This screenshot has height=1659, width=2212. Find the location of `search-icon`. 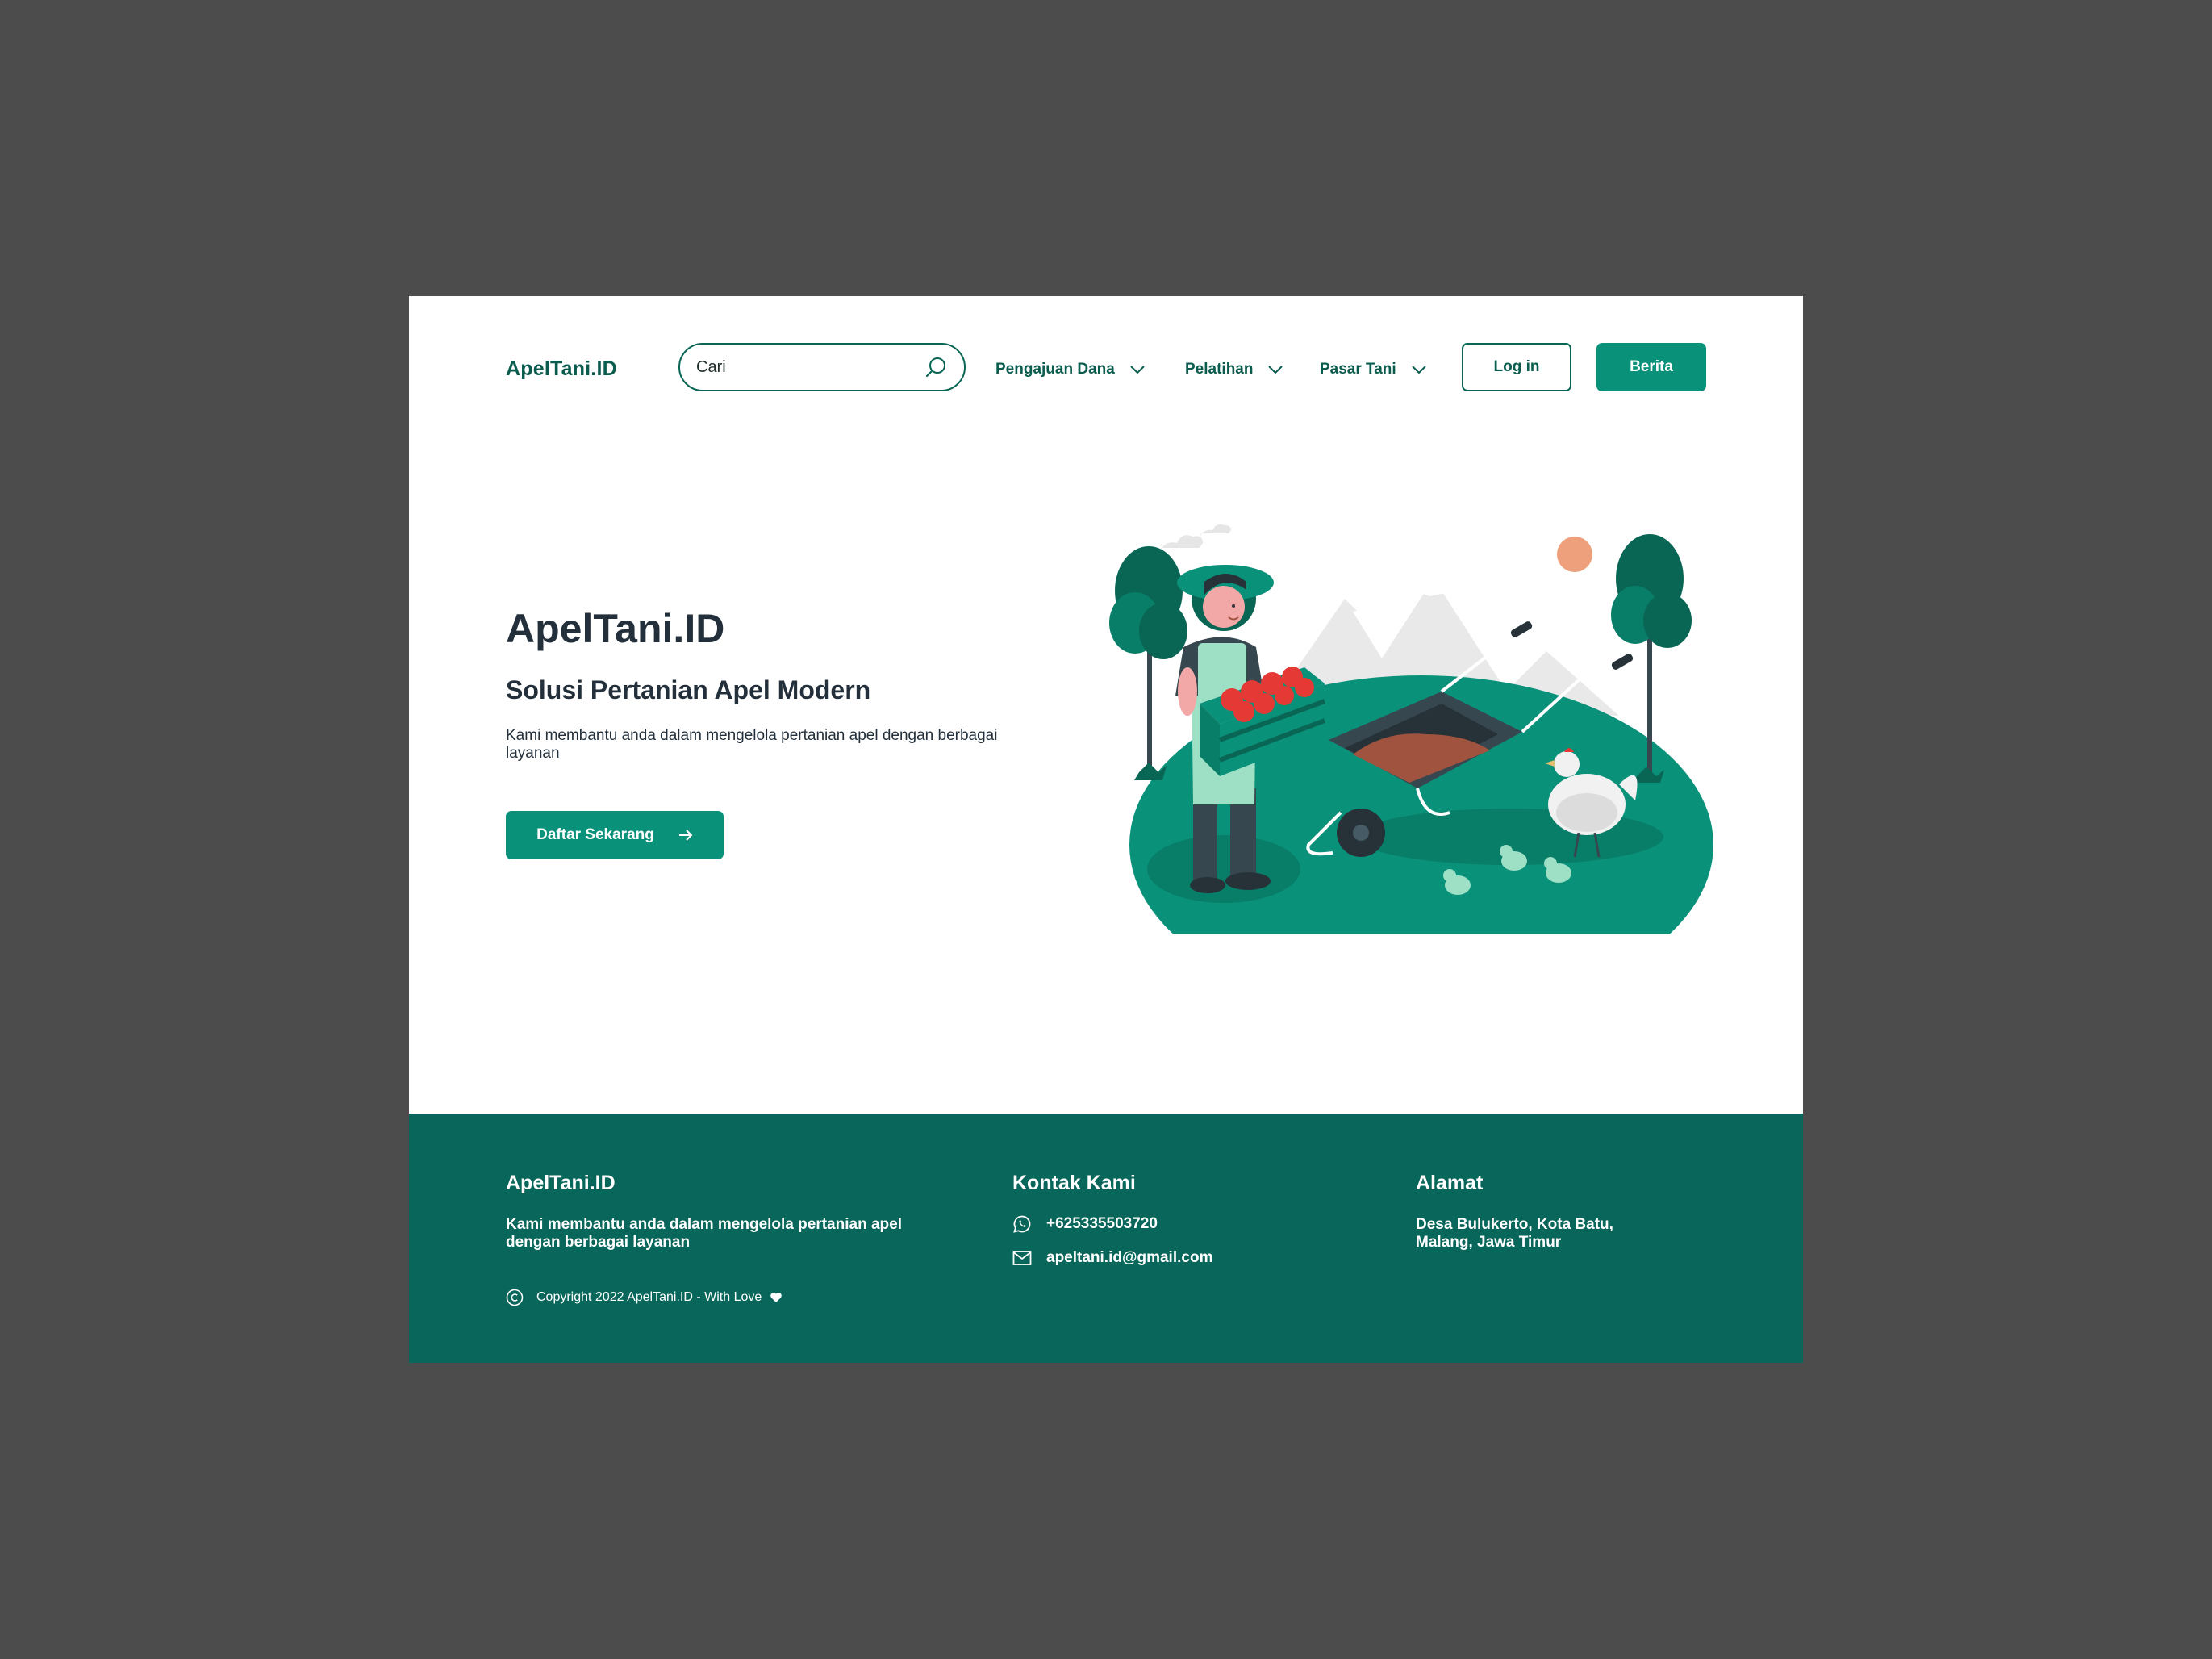

search-icon is located at coordinates (936, 368).